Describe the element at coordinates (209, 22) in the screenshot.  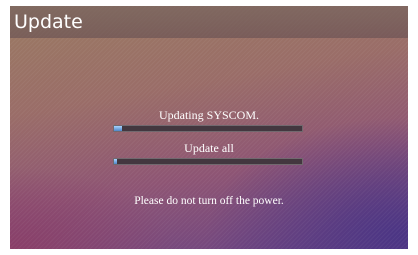
I see `title-bar: Update` at that location.